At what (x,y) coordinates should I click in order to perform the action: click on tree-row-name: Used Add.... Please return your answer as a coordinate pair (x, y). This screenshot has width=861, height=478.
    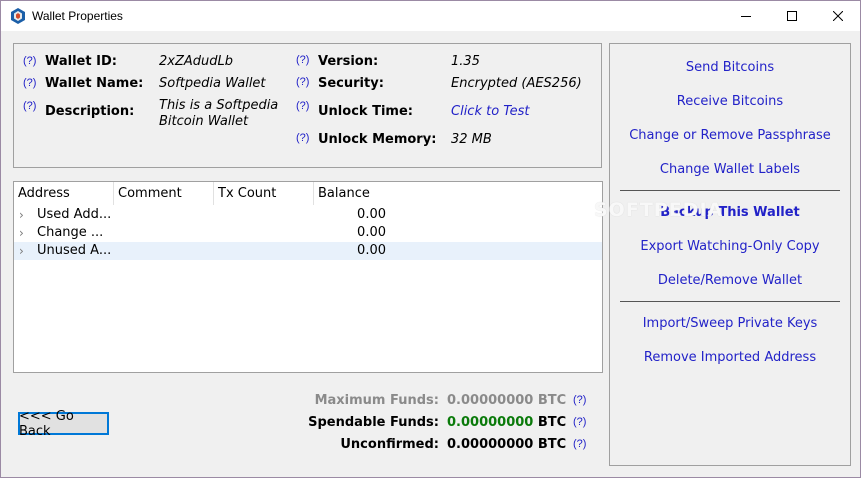
    Looking at the image, I should click on (74, 214).